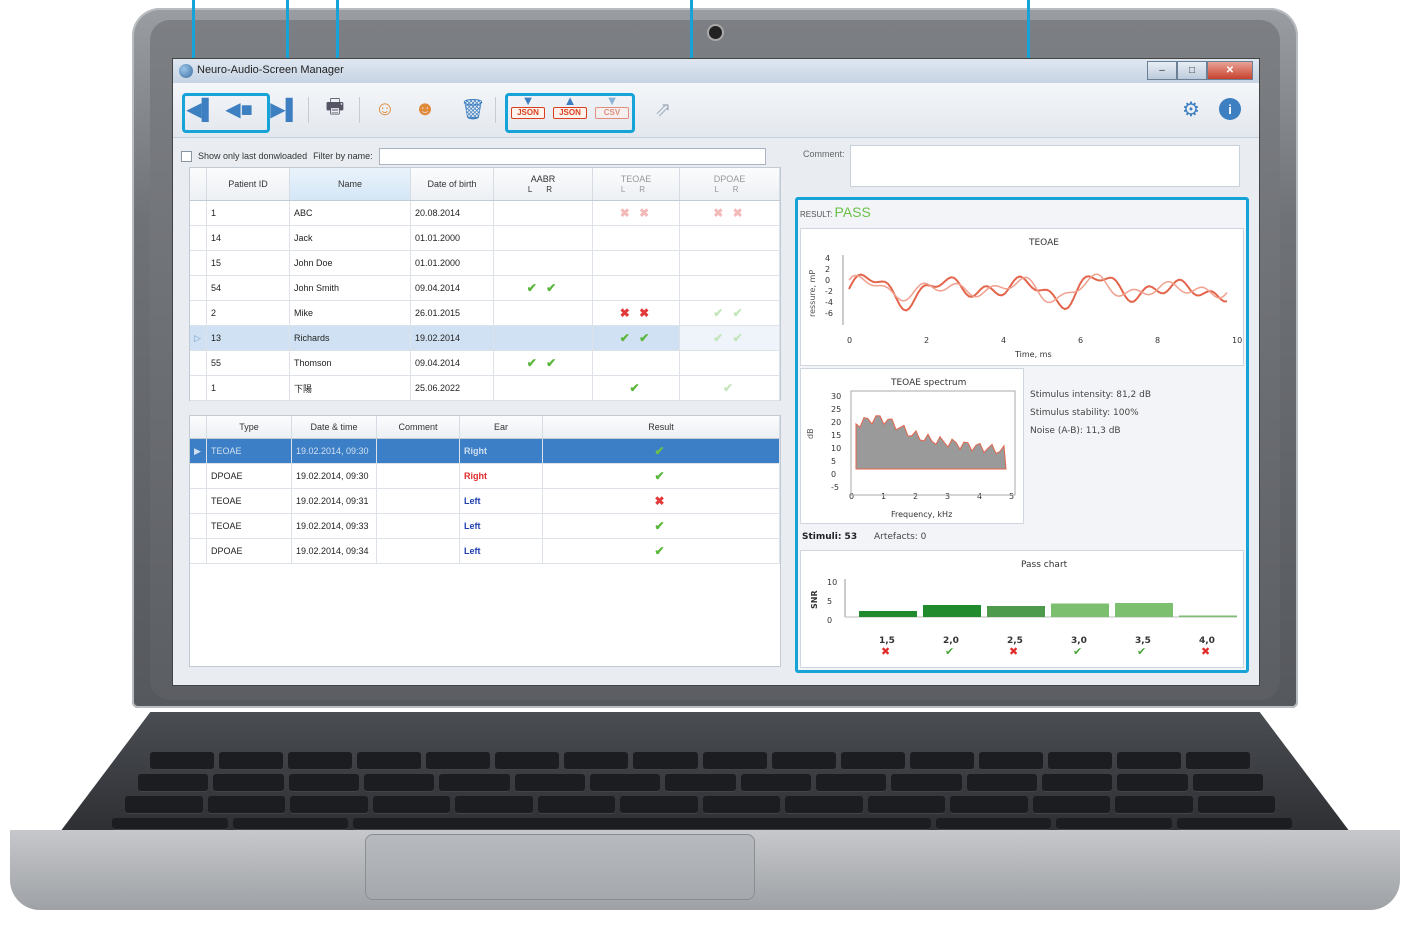 The image size is (1409, 942). I want to click on spectrum-y-tick: 10, so click(836, 448).